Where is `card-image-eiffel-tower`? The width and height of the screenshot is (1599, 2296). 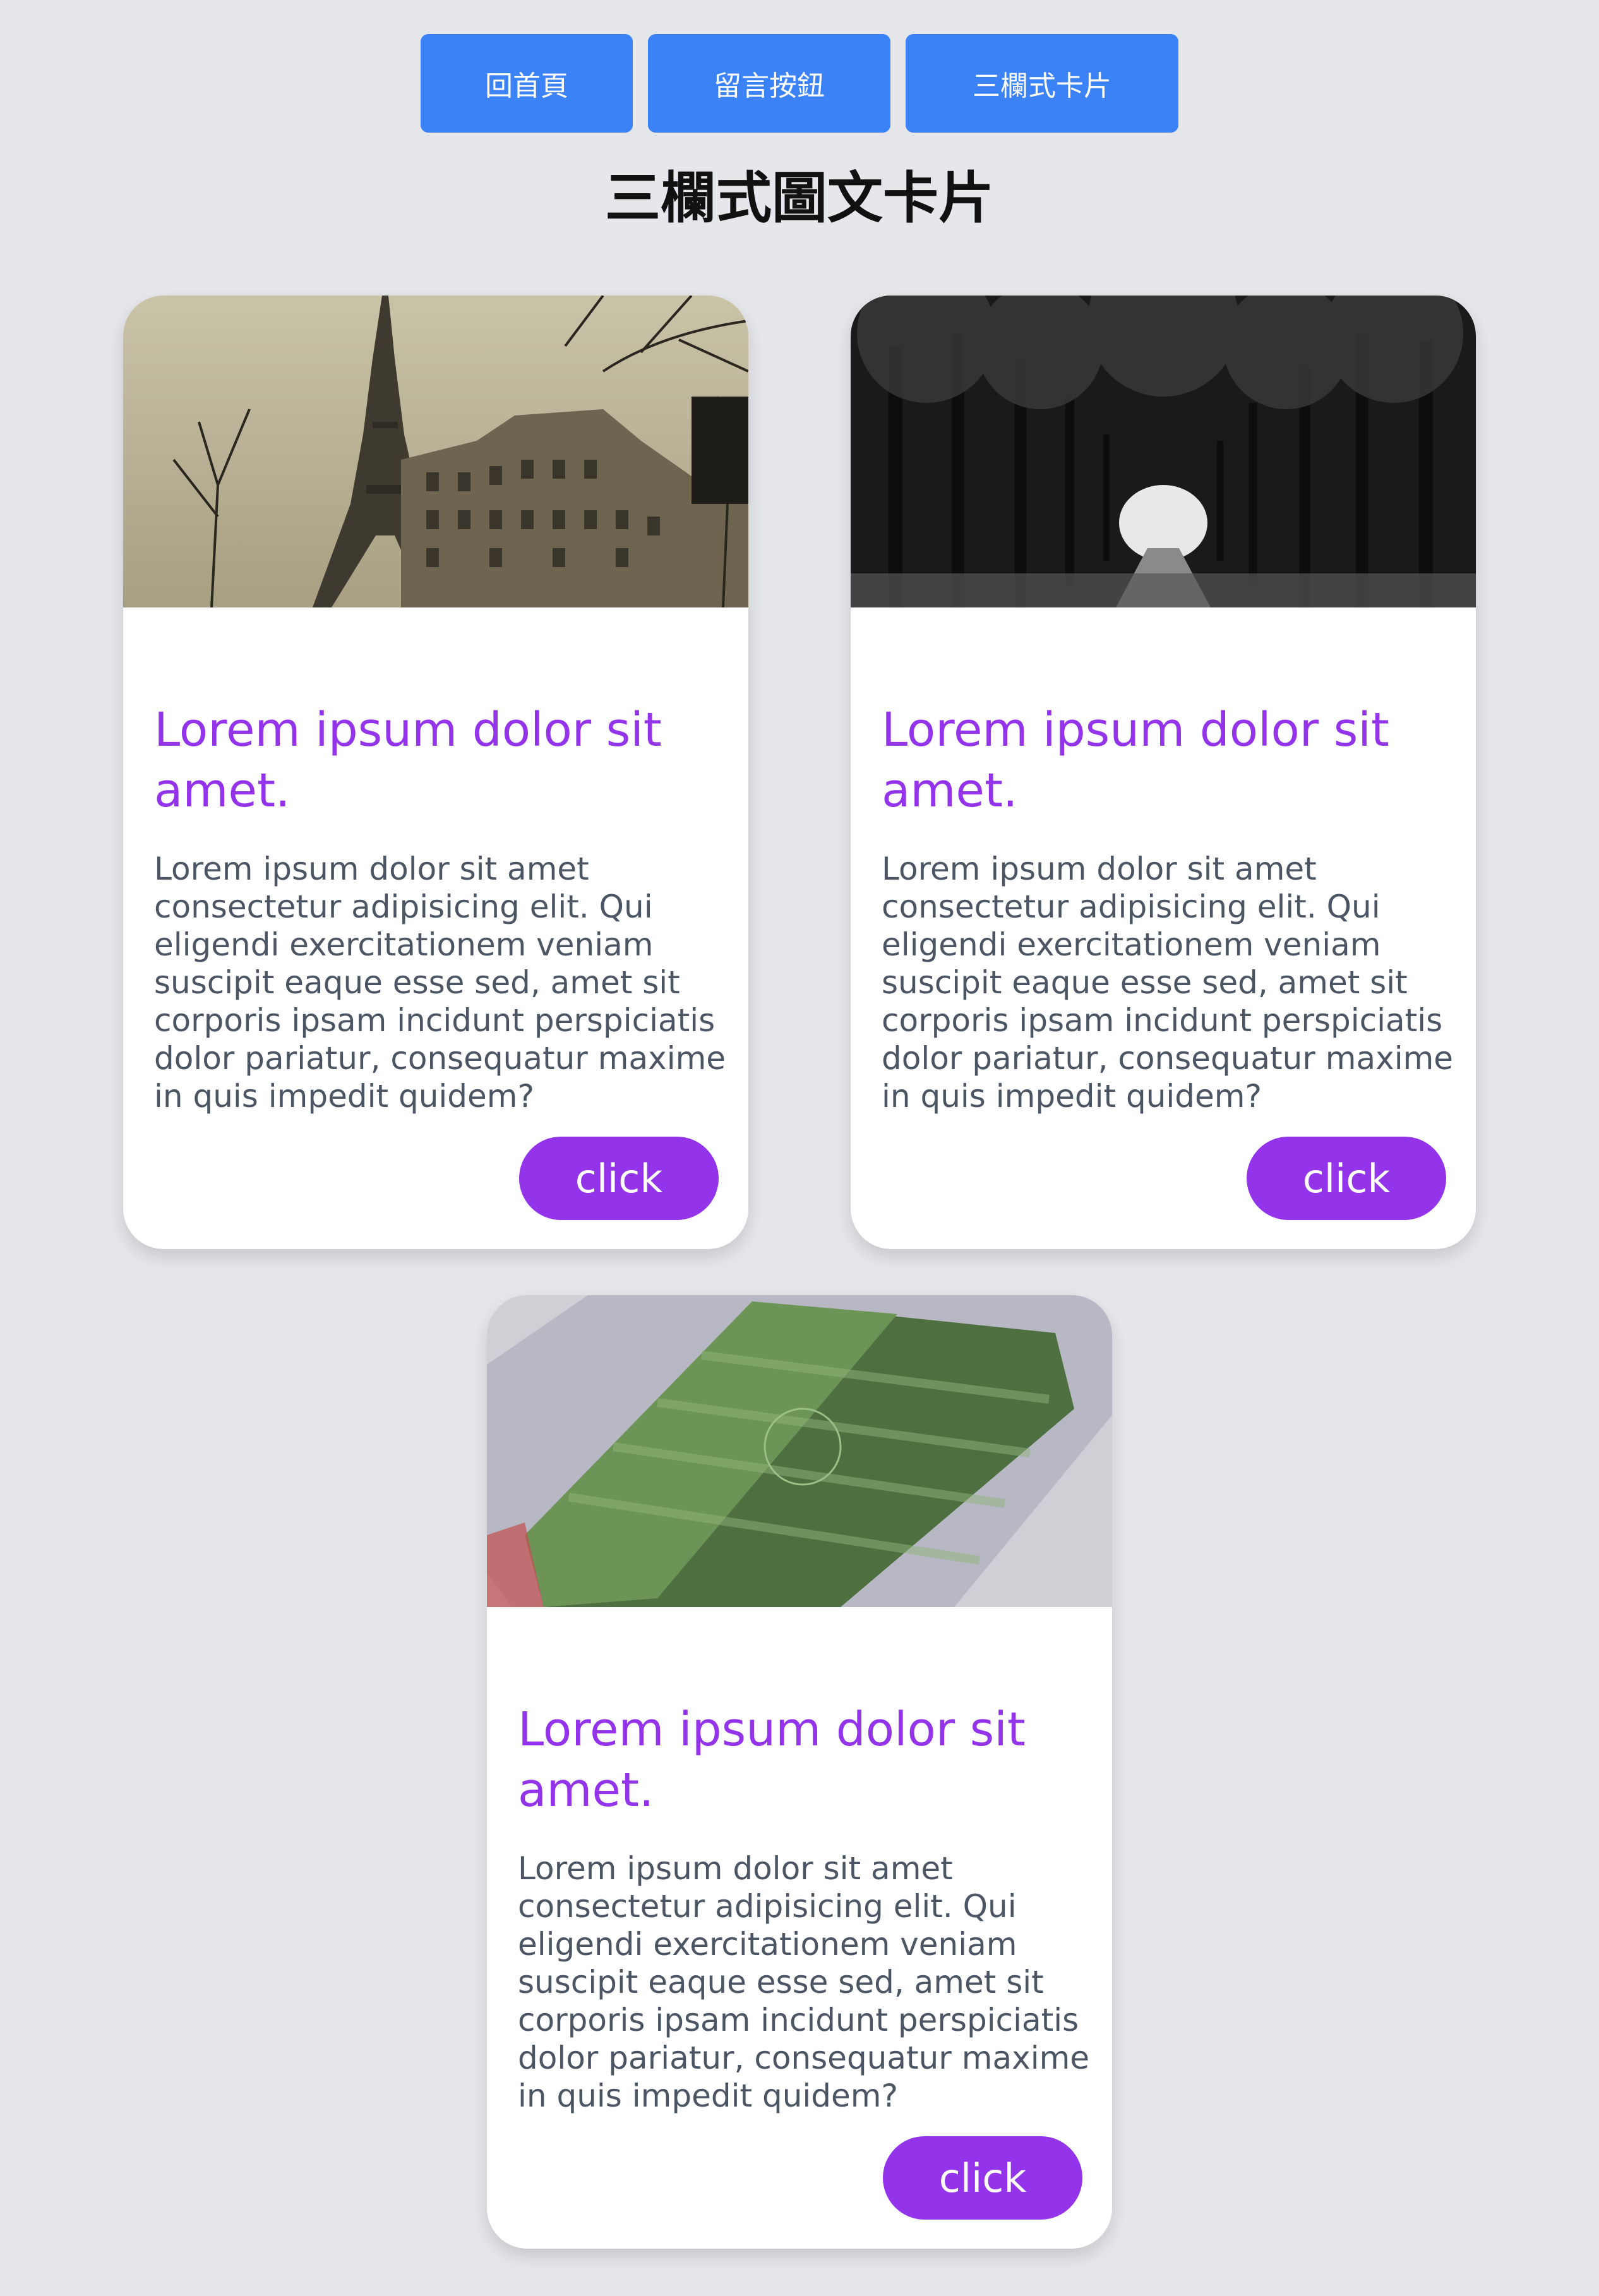
card-image-eiffel-tower is located at coordinates (435, 452).